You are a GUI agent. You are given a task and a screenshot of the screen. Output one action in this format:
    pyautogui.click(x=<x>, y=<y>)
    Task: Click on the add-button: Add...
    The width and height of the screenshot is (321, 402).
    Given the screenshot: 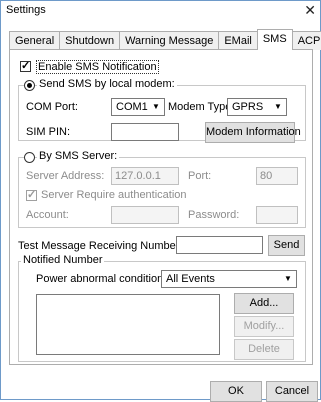 What is the action you would take?
    pyautogui.click(x=264, y=303)
    